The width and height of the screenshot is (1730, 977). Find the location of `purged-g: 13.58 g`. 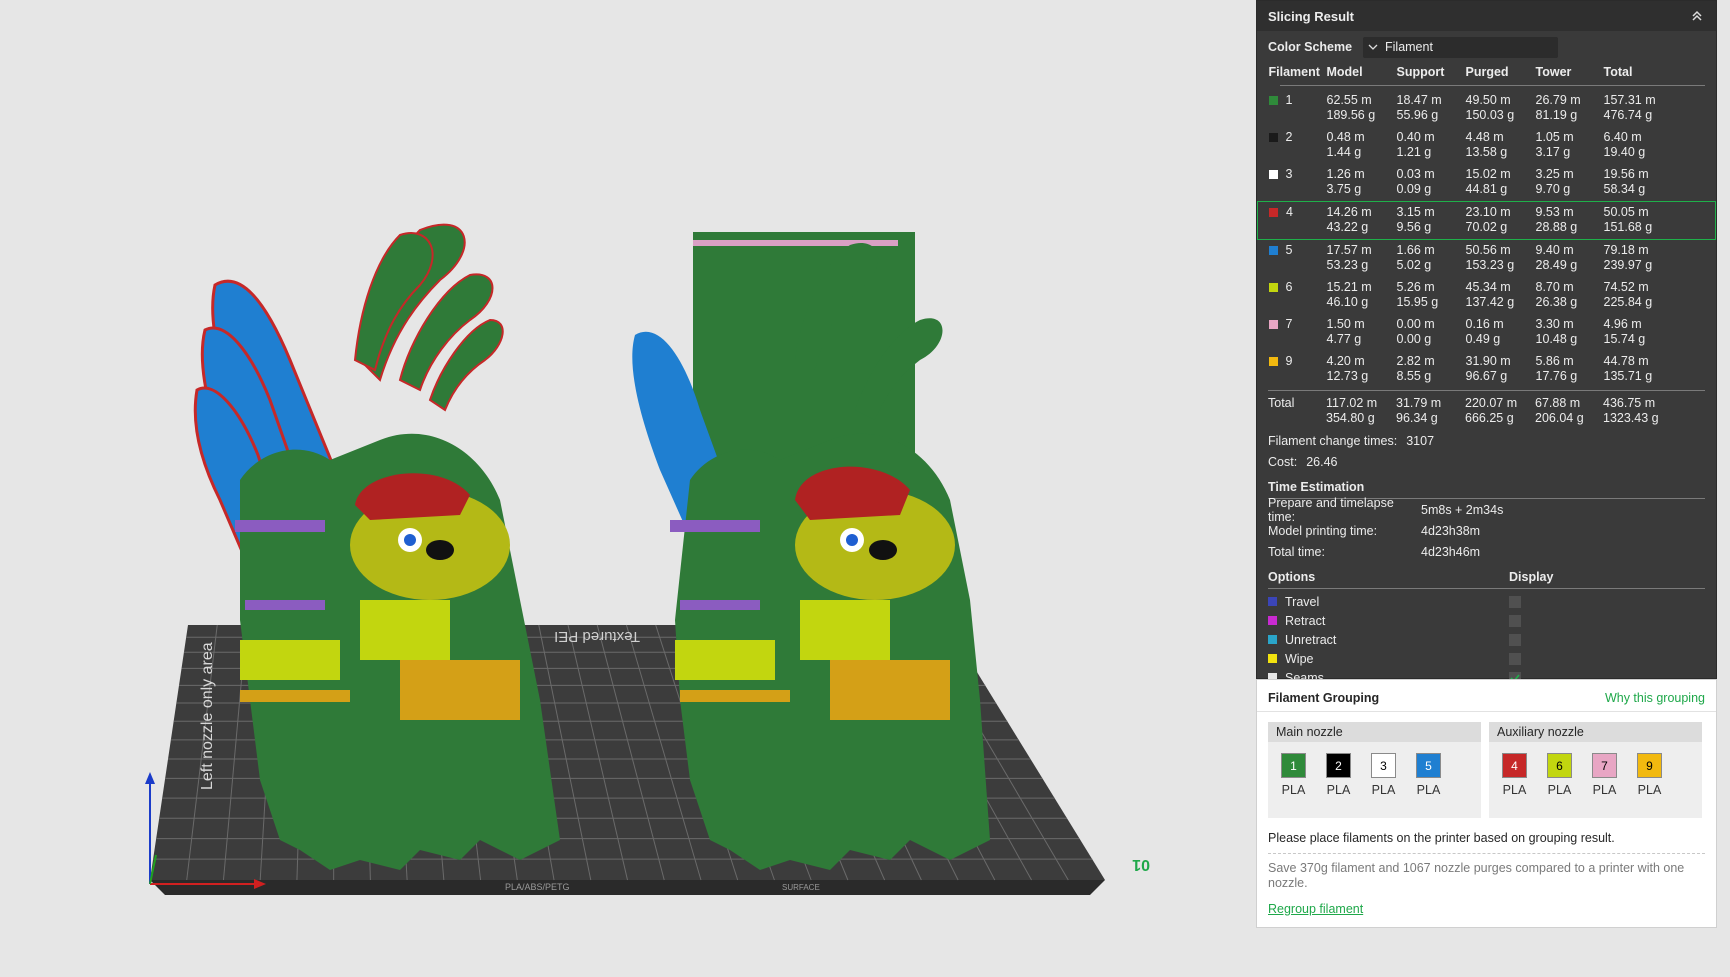

purged-g: 13.58 g is located at coordinates (1486, 152).